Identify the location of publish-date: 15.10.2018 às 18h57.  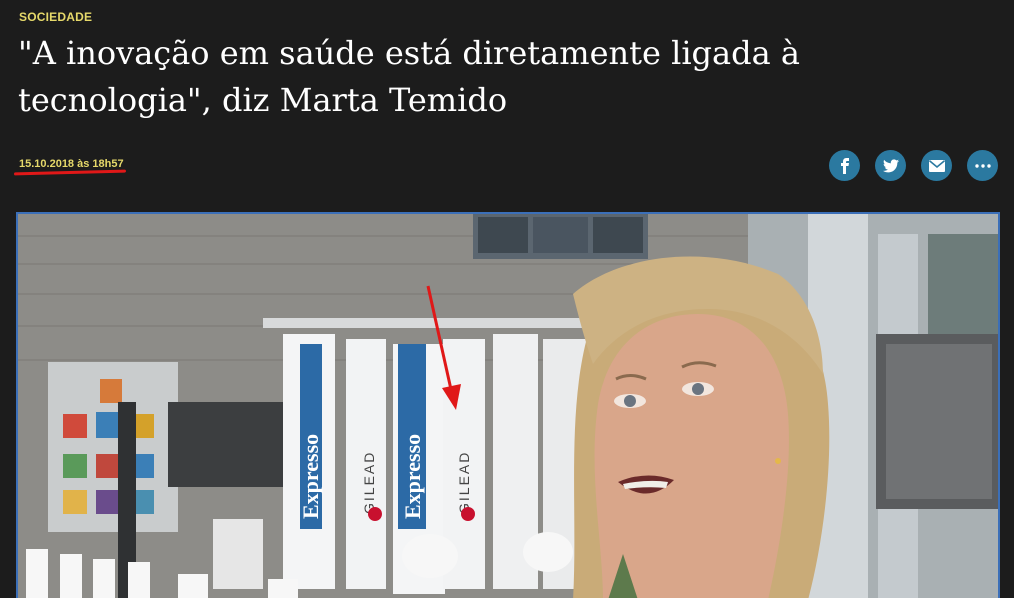
(71, 164).